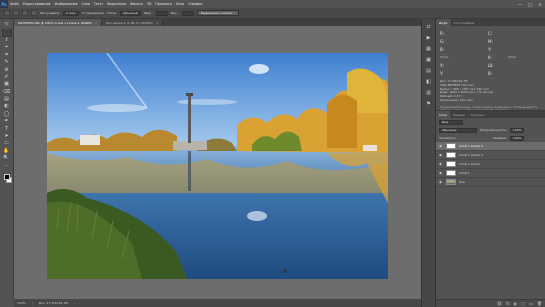  What do you see at coordinates (7, 25) in the screenshot?
I see `move-tool-icon: ⤧` at bounding box center [7, 25].